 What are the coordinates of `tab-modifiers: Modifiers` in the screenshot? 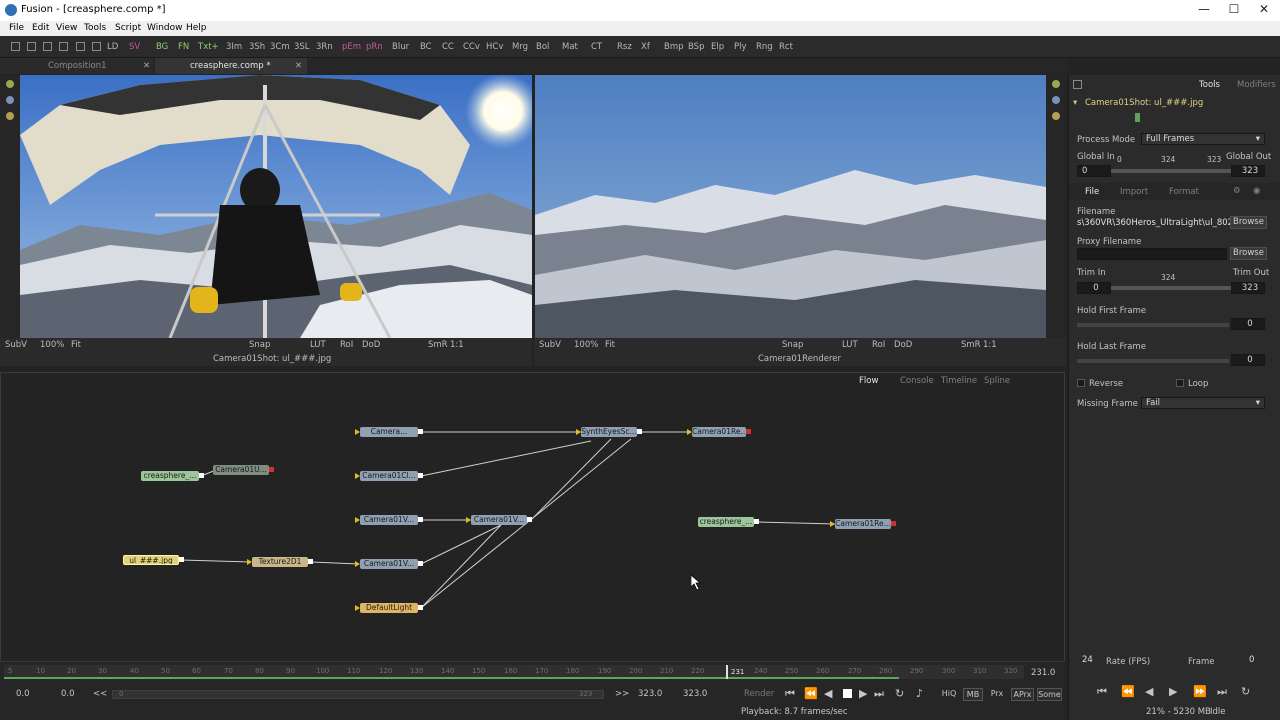 It's located at (1256, 85).